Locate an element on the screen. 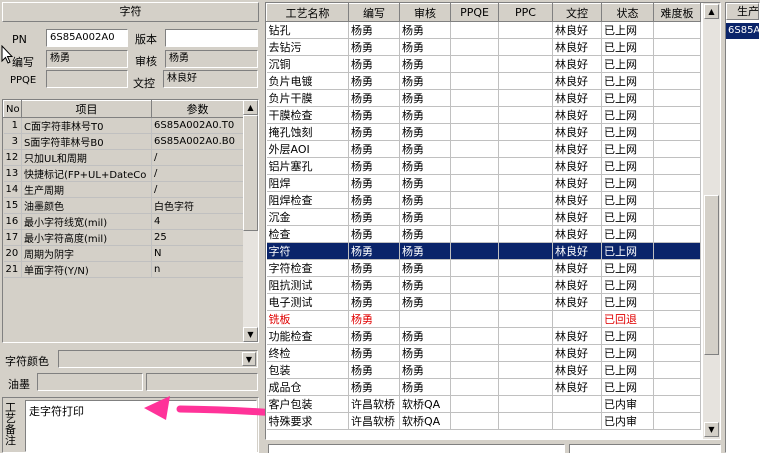  grid-header-cell: PPC is located at coordinates (525, 12).